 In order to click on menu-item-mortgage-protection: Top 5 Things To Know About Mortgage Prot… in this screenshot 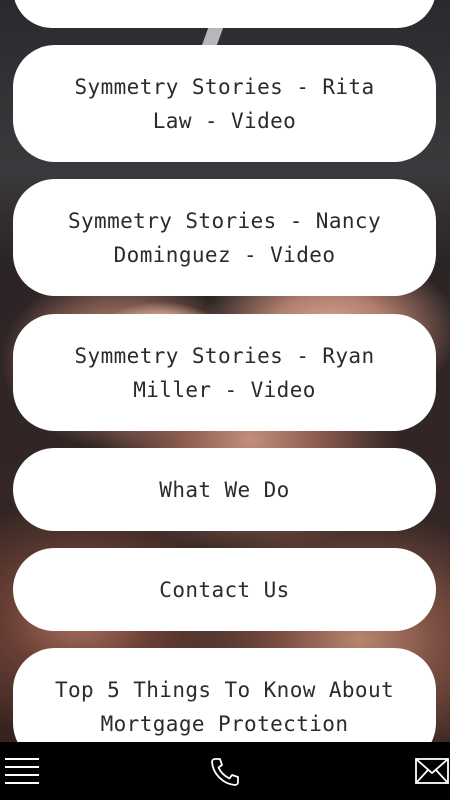, I will do `click(224, 695)`.